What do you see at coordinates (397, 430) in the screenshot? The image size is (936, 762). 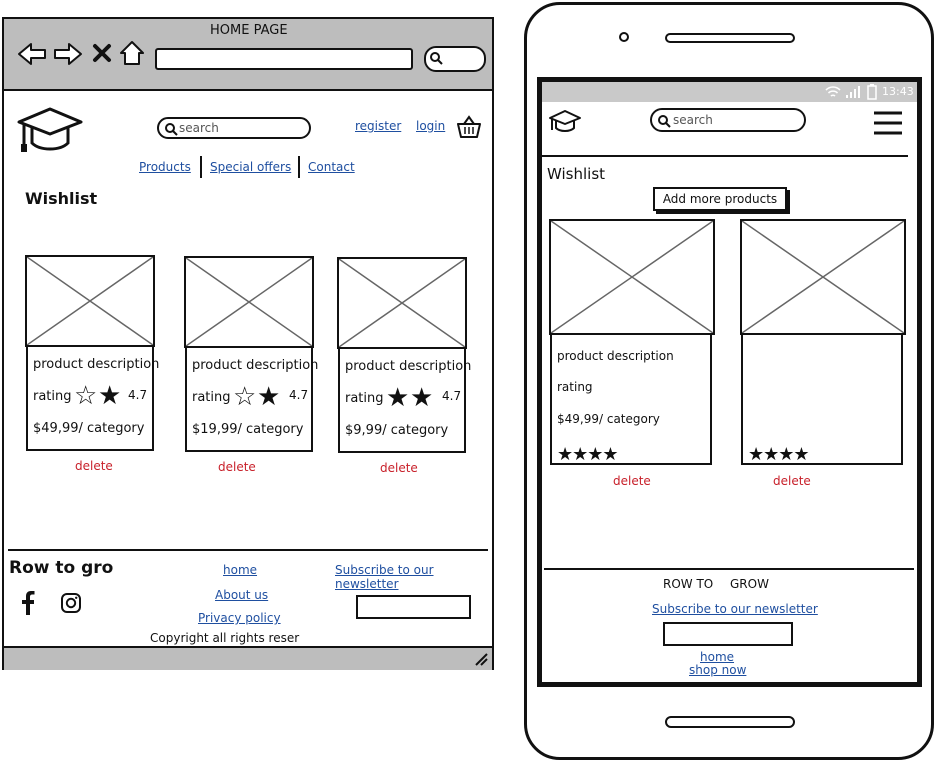 I see `product-price: $9,99/ category` at bounding box center [397, 430].